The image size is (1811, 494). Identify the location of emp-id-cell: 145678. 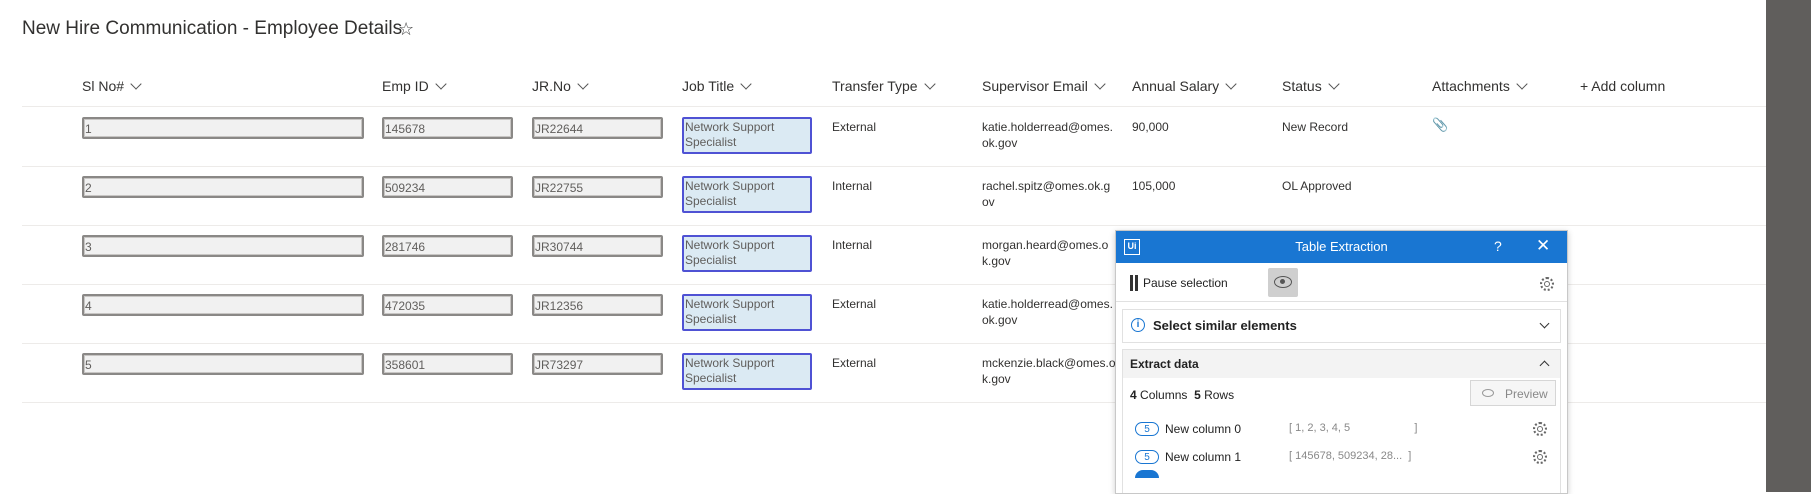
(447, 128).